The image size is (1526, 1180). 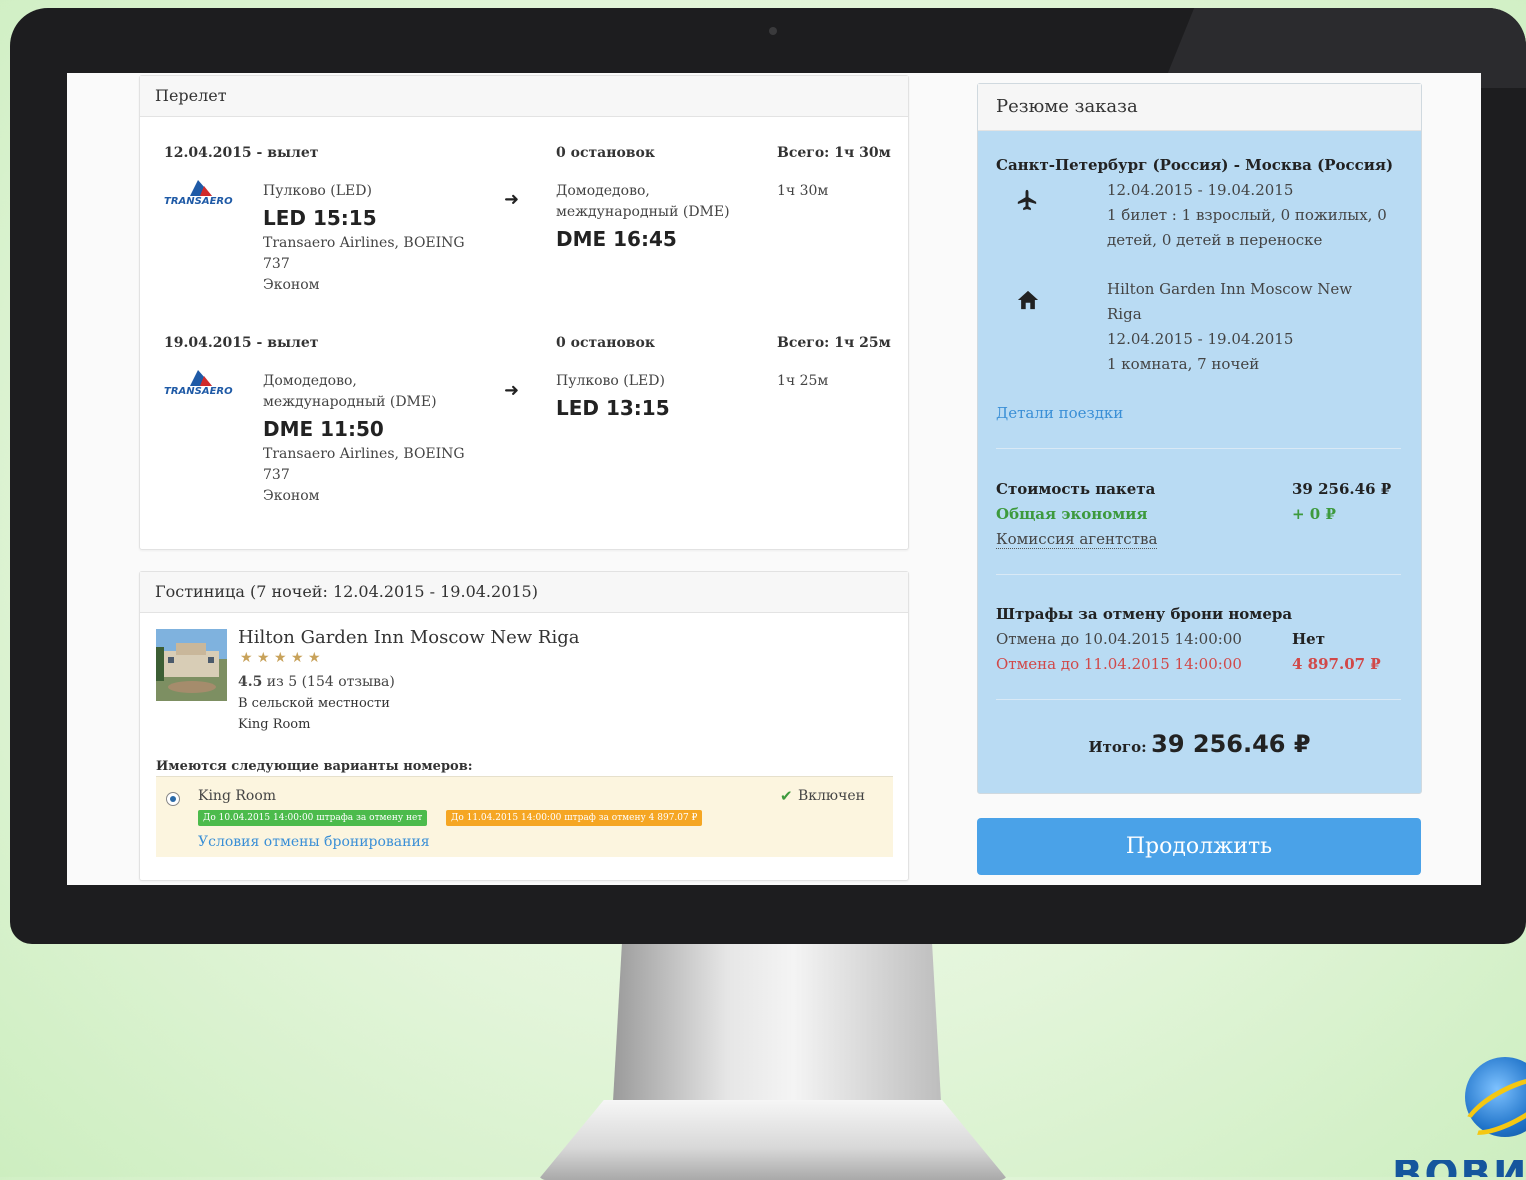 I want to click on check-icon: ✔, so click(x=786, y=796).